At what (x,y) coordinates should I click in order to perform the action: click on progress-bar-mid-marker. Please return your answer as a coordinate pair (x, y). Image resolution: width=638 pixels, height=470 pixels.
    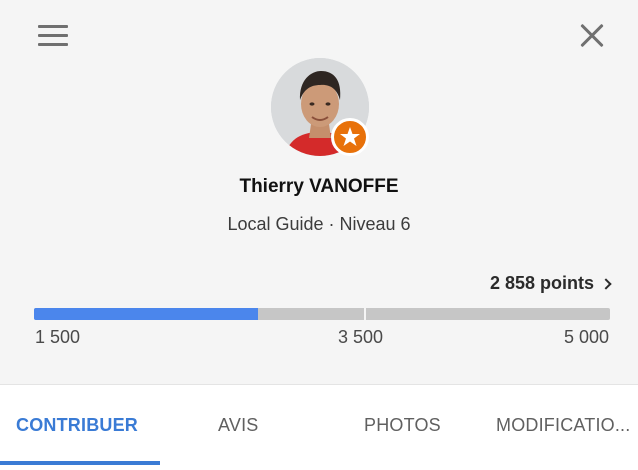
    Looking at the image, I should click on (365, 314).